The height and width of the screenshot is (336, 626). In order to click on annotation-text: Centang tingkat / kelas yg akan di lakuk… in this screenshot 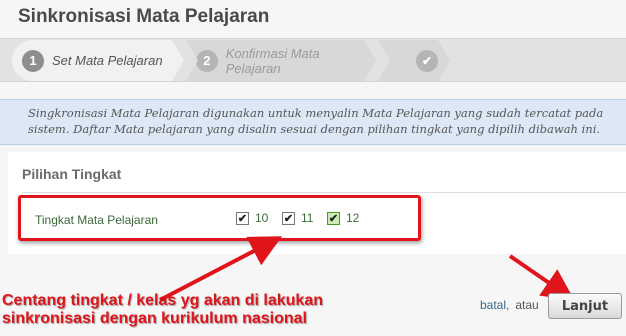, I will do `click(162, 310)`.